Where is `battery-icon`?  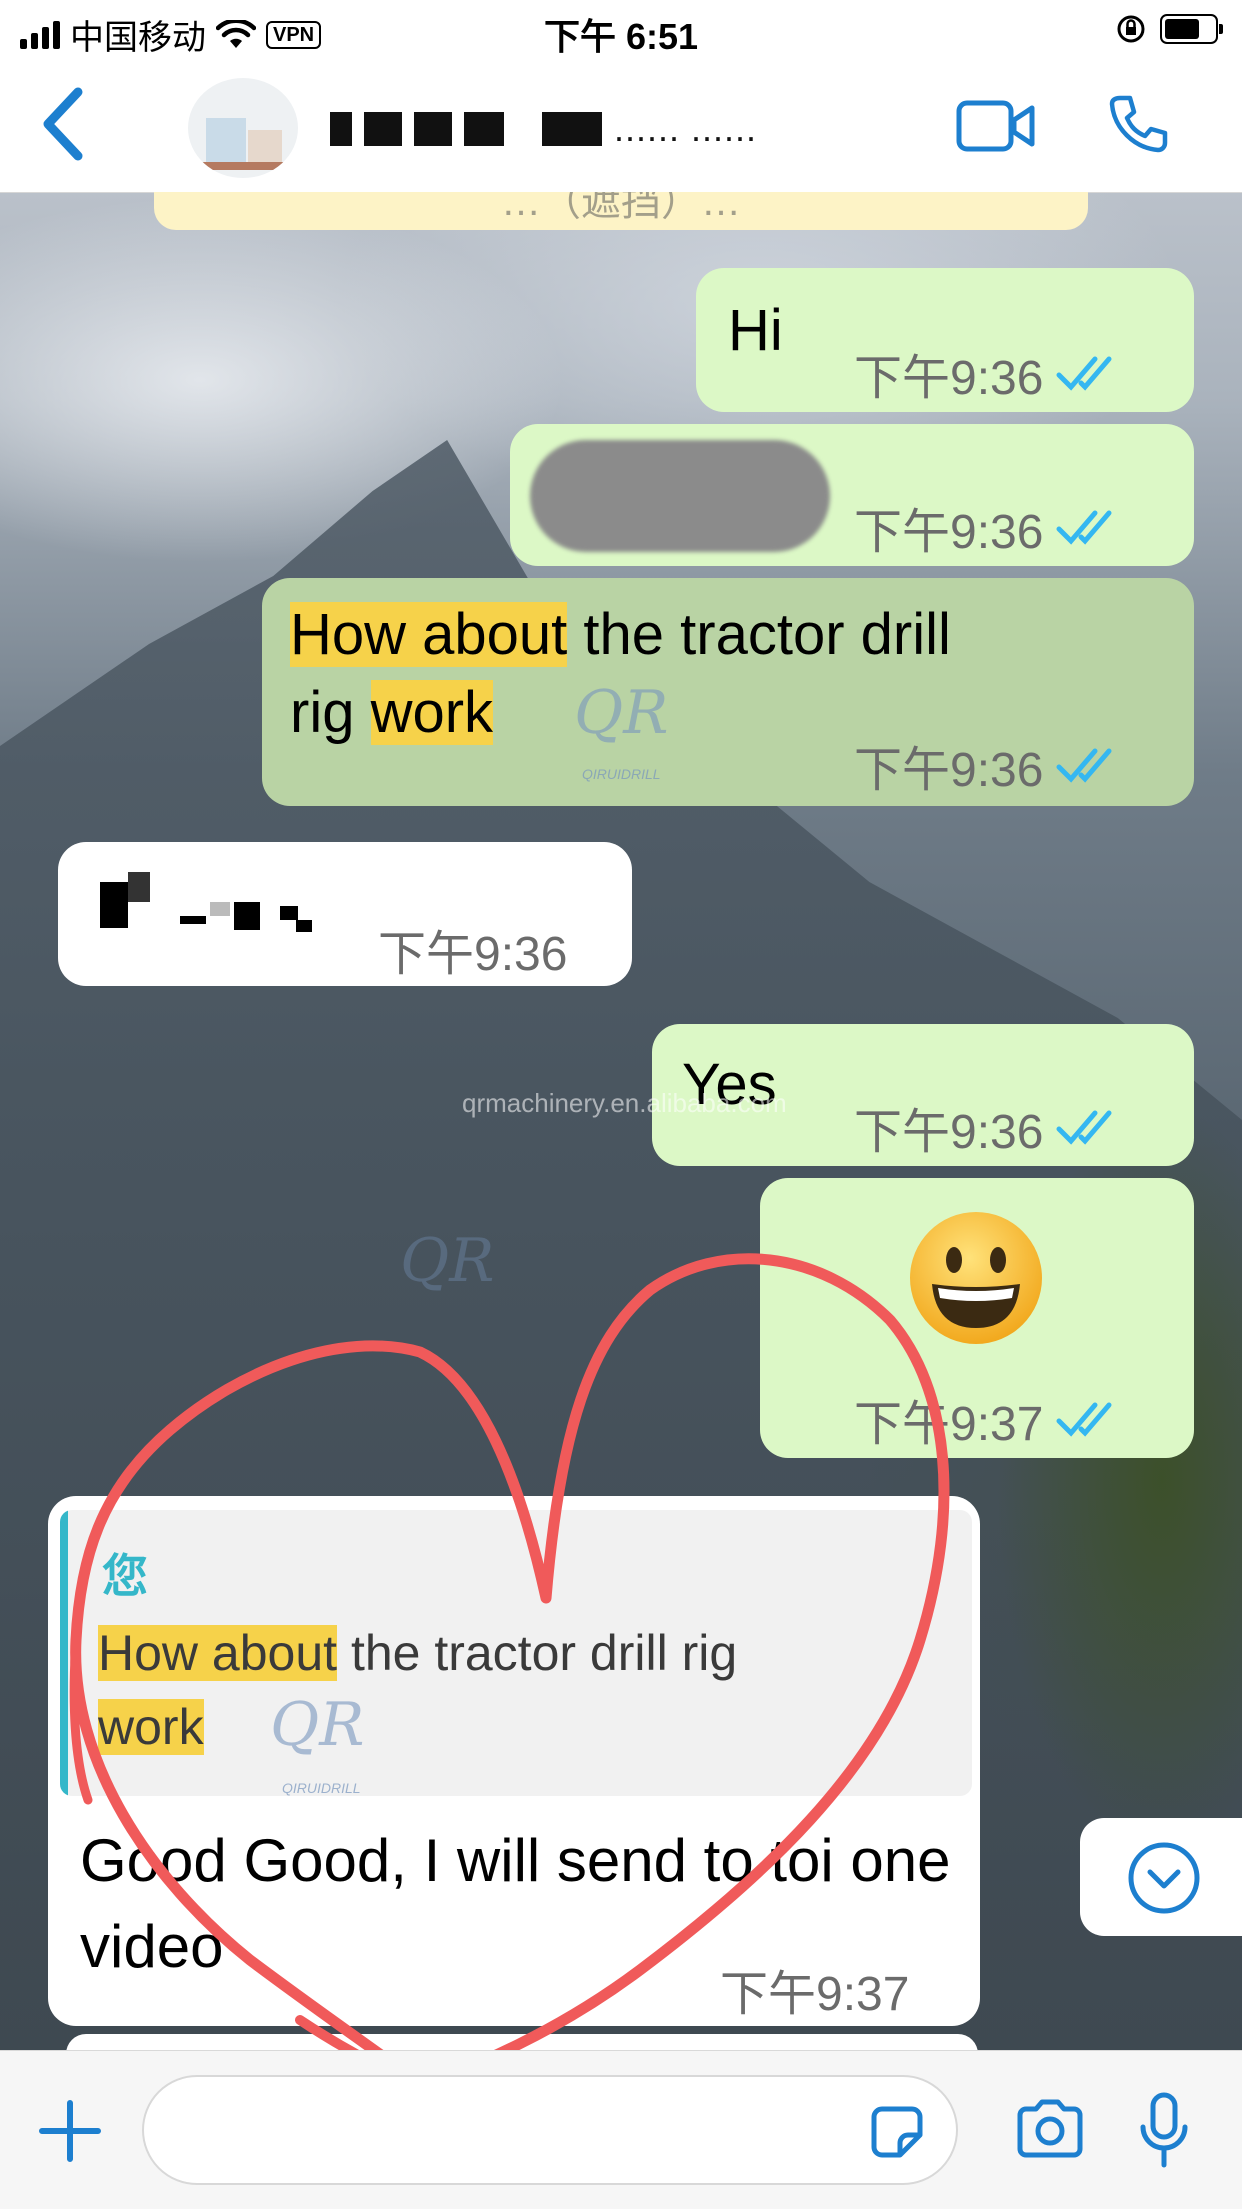 battery-icon is located at coordinates (1191, 29).